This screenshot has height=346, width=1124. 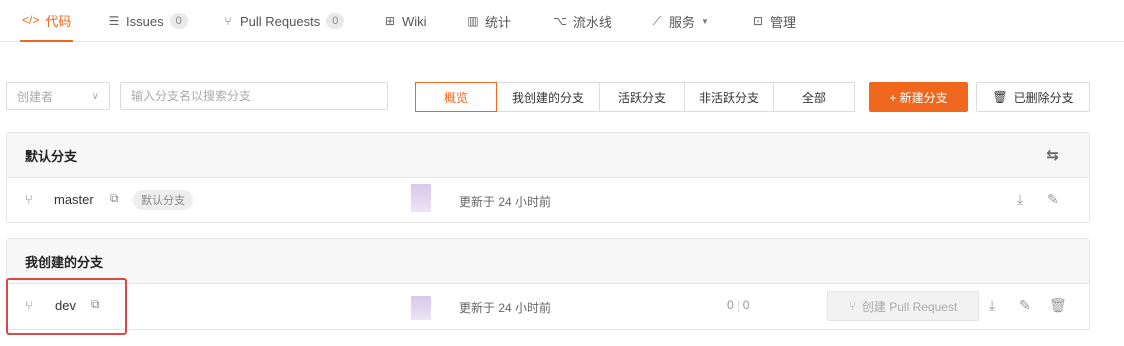 I want to click on chevron-down-icon: ∨, so click(x=95, y=96).